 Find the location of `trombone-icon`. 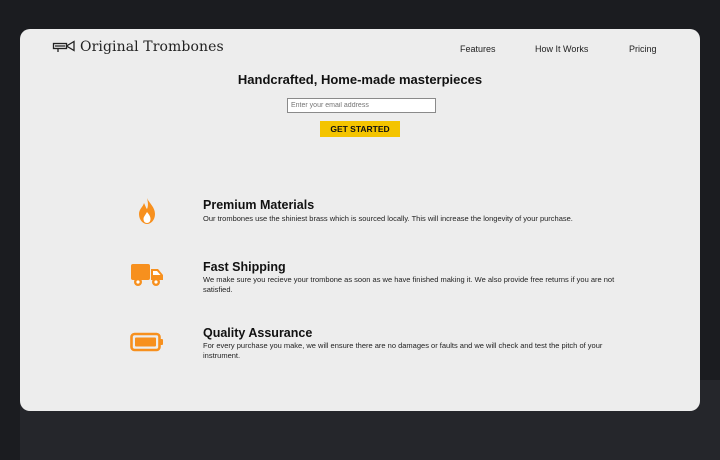

trombone-icon is located at coordinates (63, 46).